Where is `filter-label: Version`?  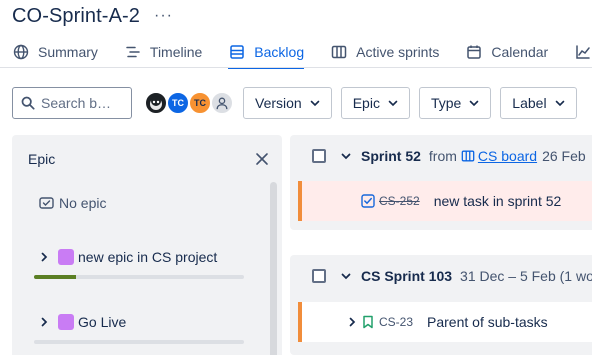 filter-label: Version is located at coordinates (278, 103).